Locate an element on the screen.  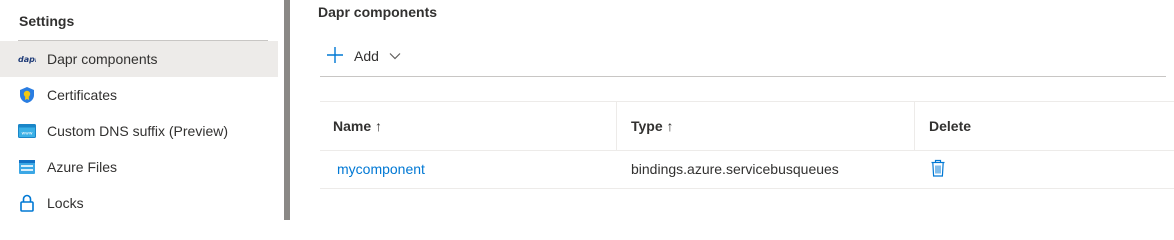
column-header-type: Type ↑ is located at coordinates (652, 126).